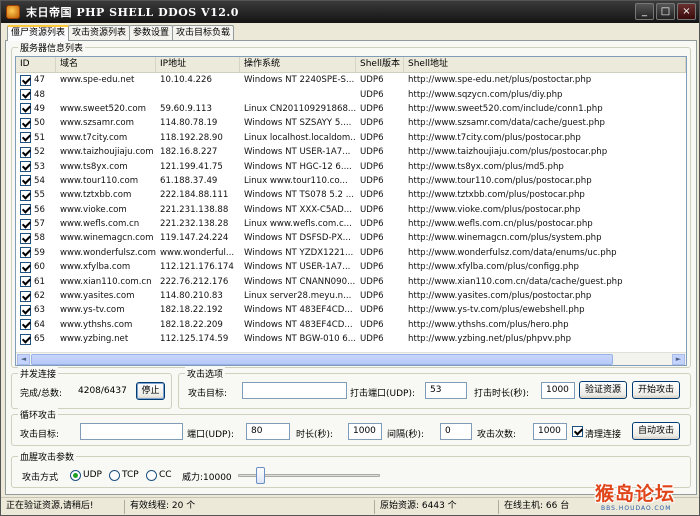 This screenshot has height=516, width=700. What do you see at coordinates (36, 339) in the screenshot?
I see `row-id-cell: 65` at bounding box center [36, 339].